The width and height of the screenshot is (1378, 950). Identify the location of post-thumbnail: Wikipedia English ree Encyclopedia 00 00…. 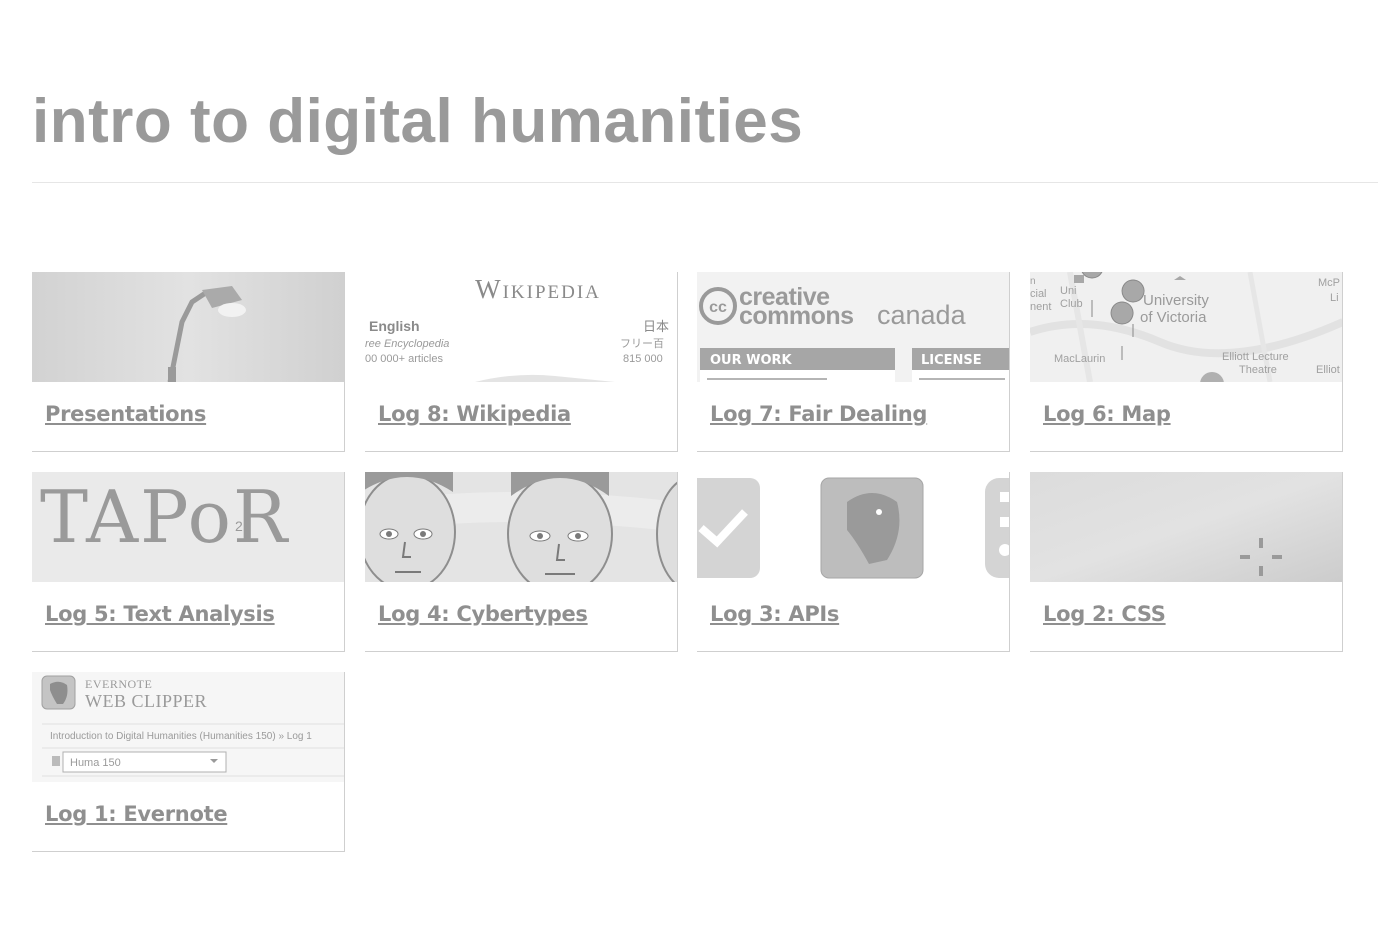
(521, 327).